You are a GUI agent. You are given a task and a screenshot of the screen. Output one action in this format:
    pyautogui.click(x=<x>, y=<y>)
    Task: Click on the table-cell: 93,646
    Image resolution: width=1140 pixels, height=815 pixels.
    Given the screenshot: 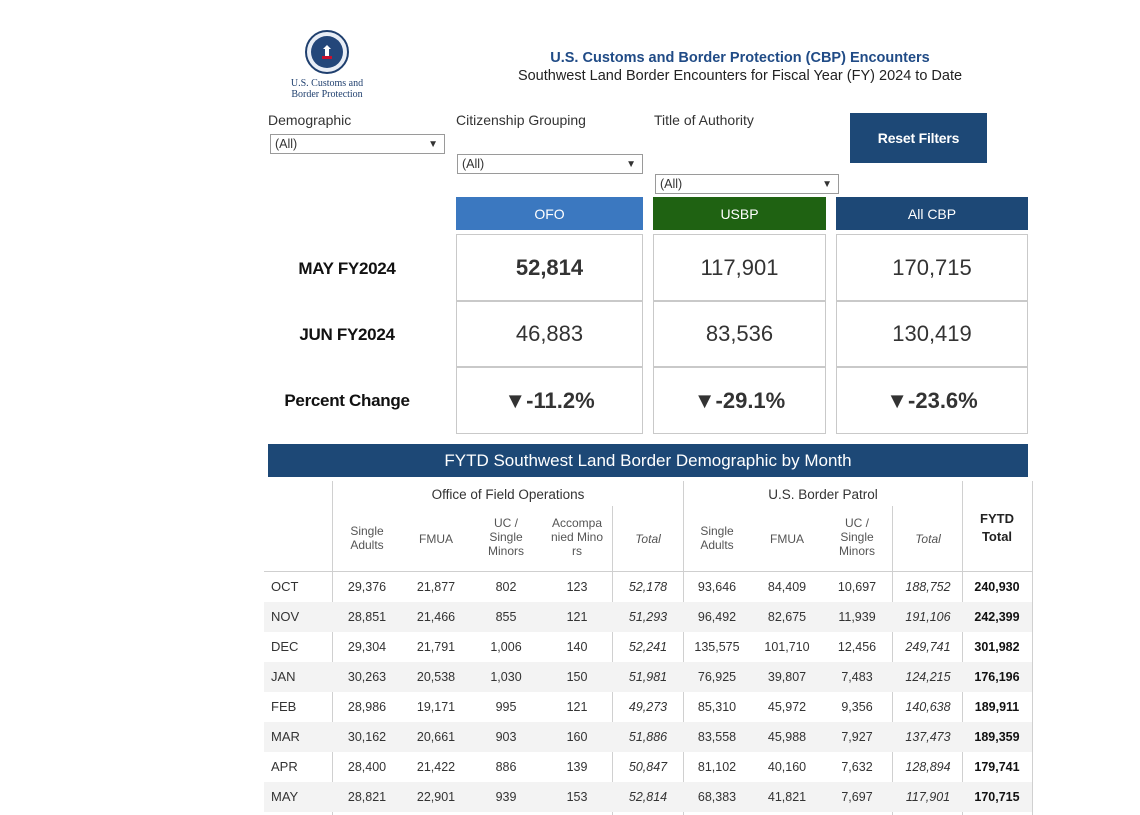 What is the action you would take?
    pyautogui.click(x=717, y=587)
    